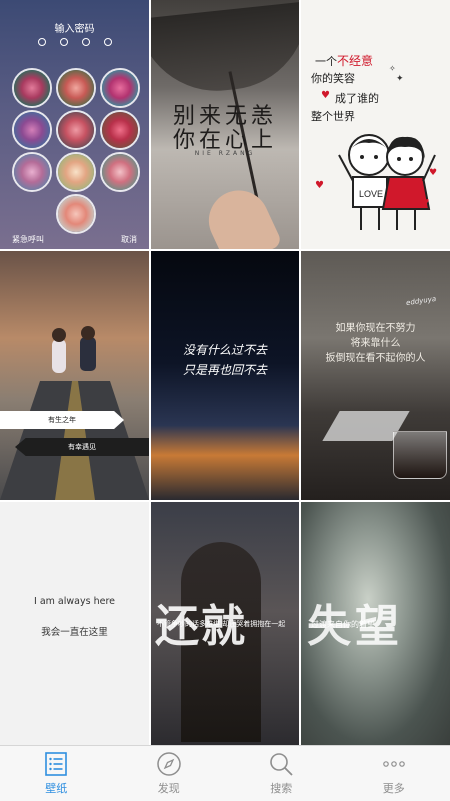 The width and height of the screenshot is (450, 801). I want to click on wallpaper-tile-smoke: 失望 过渡来自你的着望, so click(375, 623).